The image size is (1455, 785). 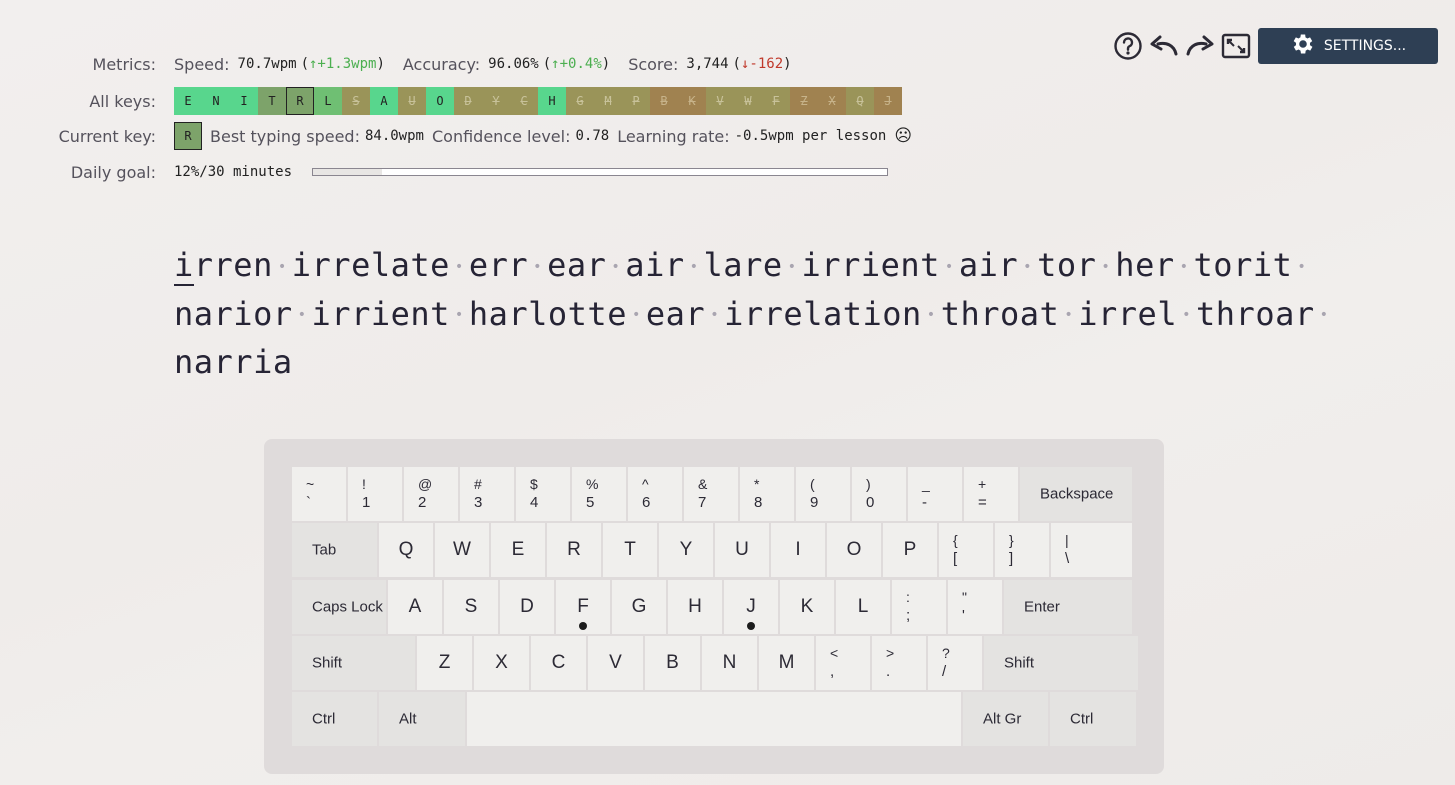 I want to click on key-tab: Tab, so click(x=334, y=550).